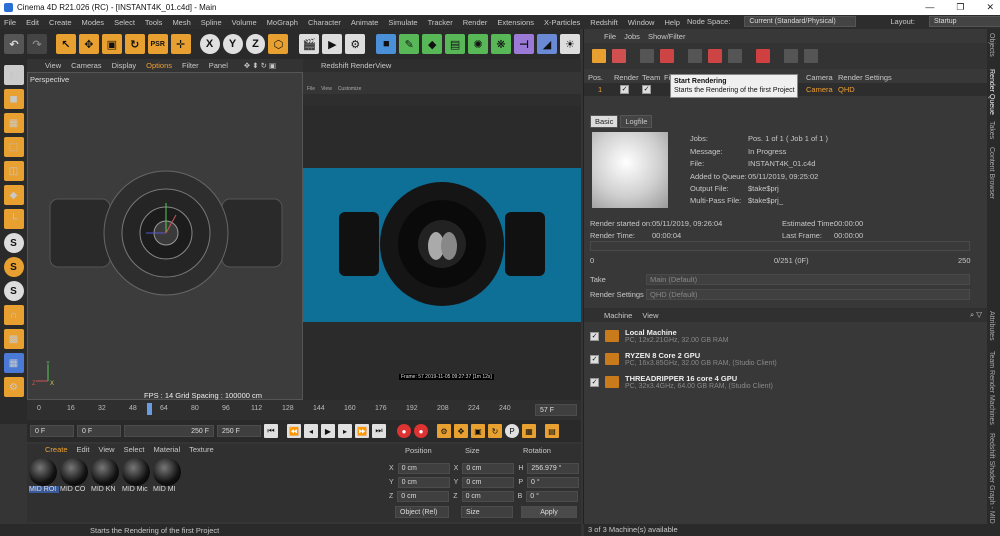 Image resolution: width=1000 pixels, height=536 pixels. What do you see at coordinates (65, 44) in the screenshot?
I see `live-select-icon: ↖` at bounding box center [65, 44].